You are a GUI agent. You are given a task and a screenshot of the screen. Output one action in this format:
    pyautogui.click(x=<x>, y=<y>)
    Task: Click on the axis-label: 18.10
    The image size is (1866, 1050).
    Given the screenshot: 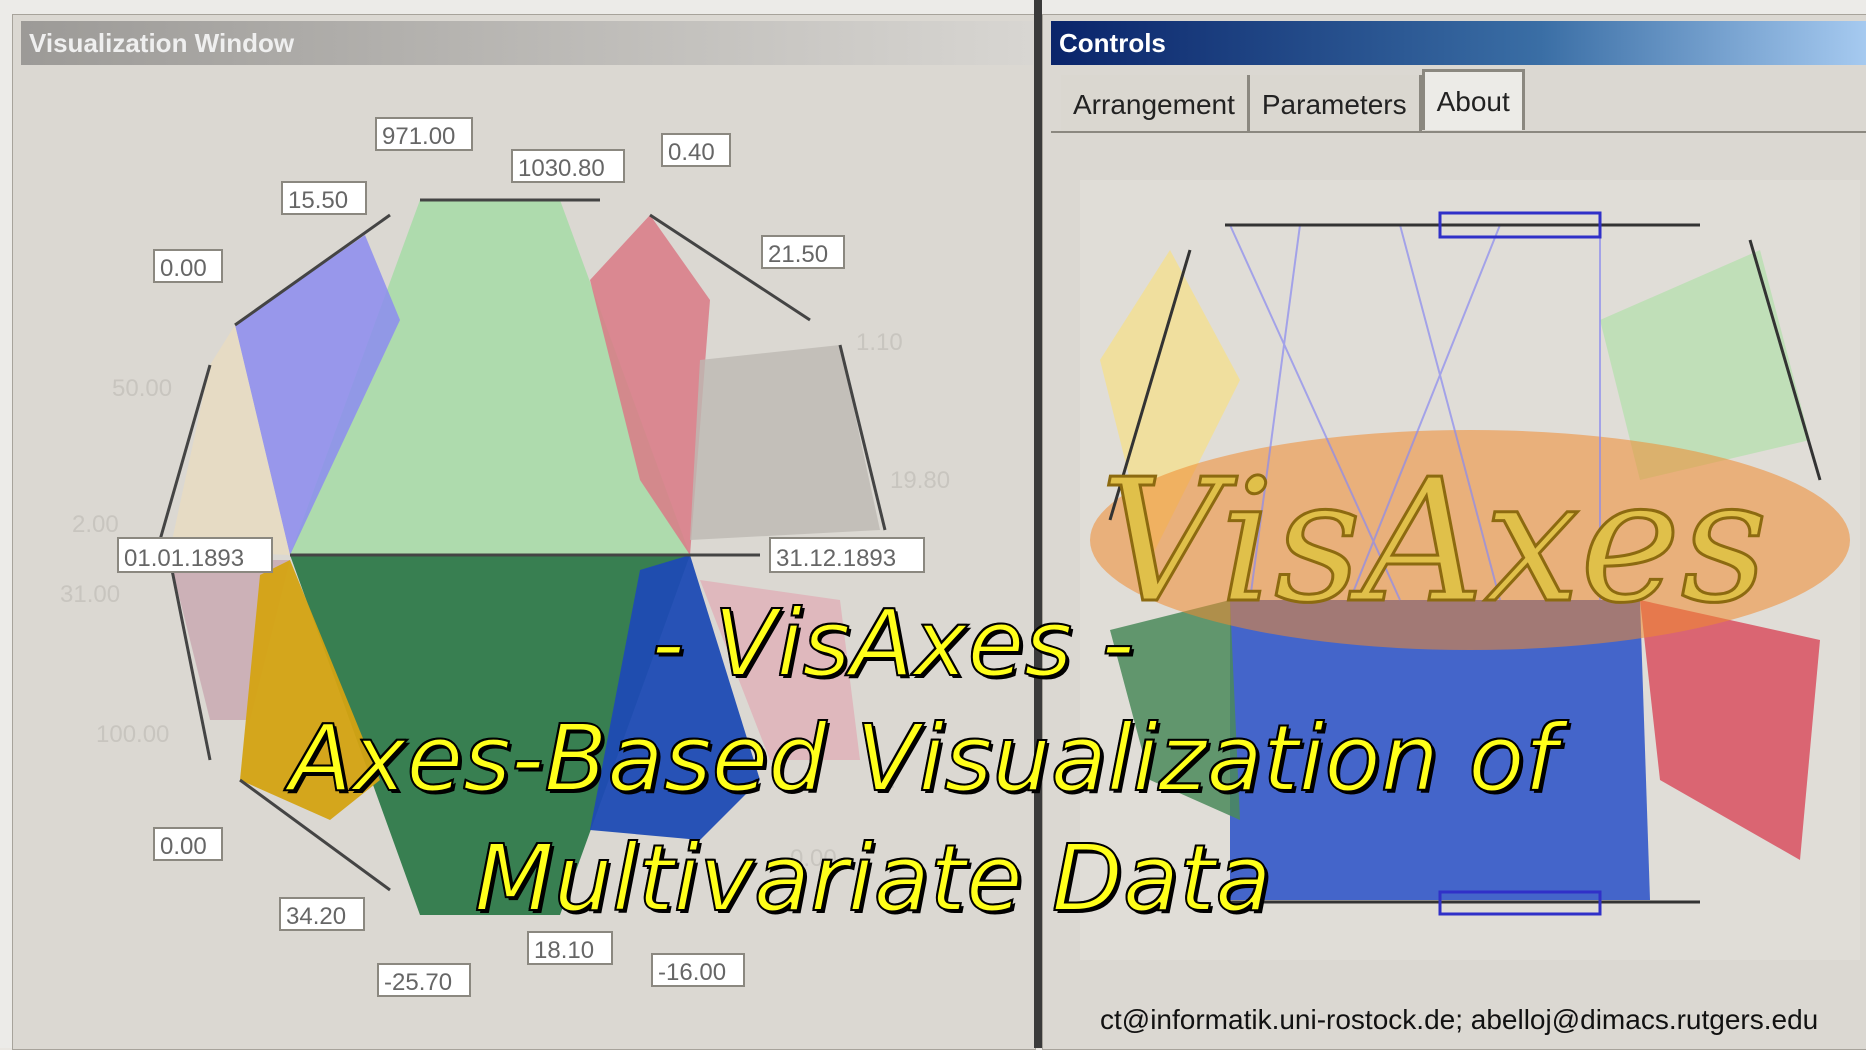 What is the action you would take?
    pyautogui.click(x=564, y=950)
    